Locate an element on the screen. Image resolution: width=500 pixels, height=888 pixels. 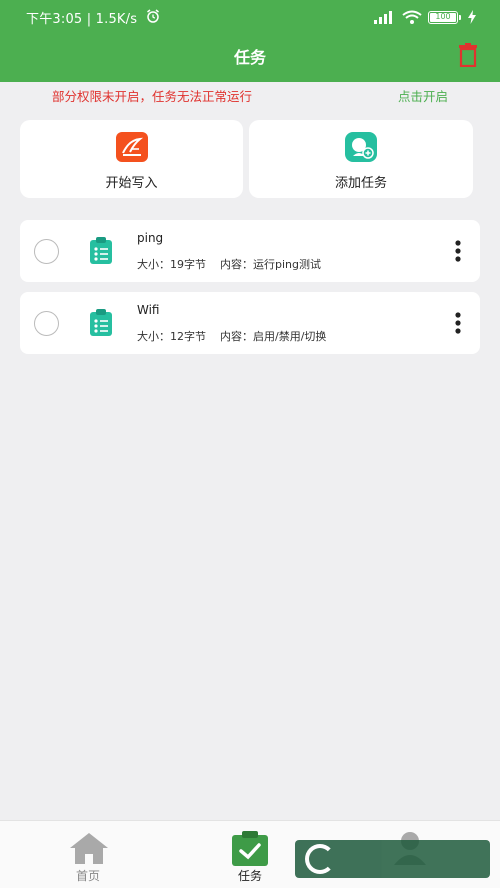
write-icon is located at coordinates (131, 147).